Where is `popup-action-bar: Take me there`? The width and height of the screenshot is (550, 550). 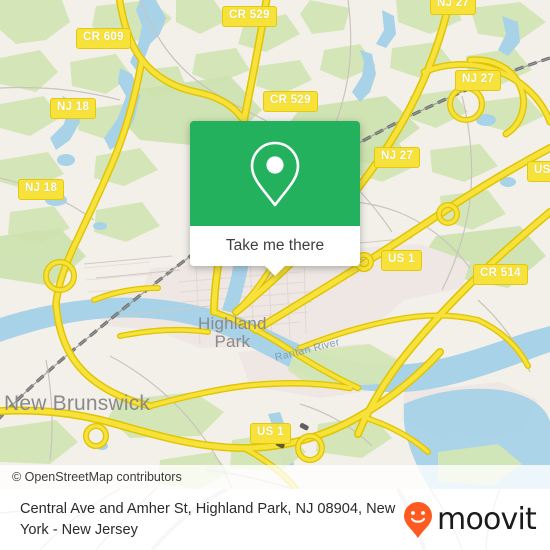 popup-action-bar: Take me there is located at coordinates (275, 251).